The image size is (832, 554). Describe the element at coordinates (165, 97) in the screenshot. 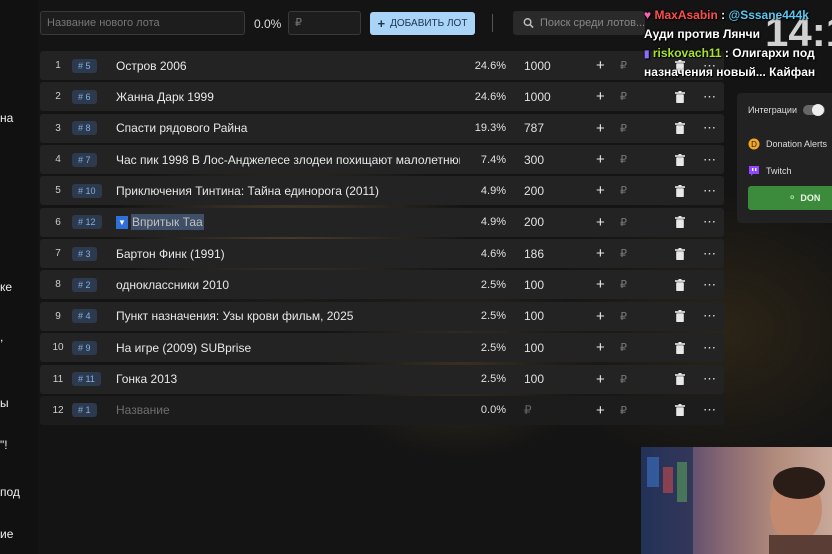

I see `lot-title: Жанна Дарк 1999` at that location.